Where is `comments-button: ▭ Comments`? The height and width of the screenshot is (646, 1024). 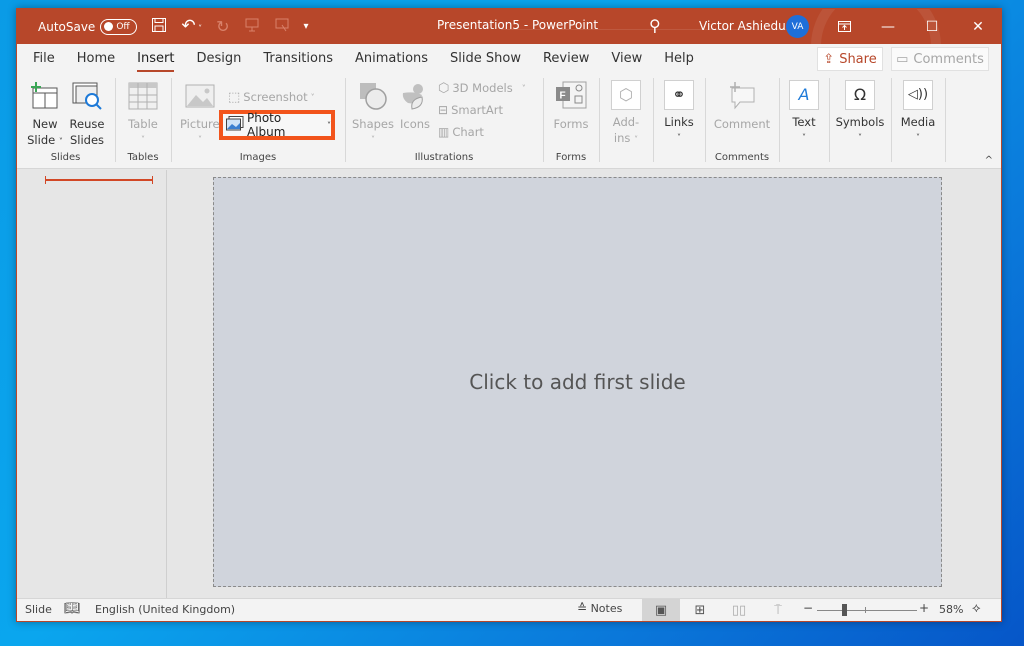 comments-button: ▭ Comments is located at coordinates (940, 59).